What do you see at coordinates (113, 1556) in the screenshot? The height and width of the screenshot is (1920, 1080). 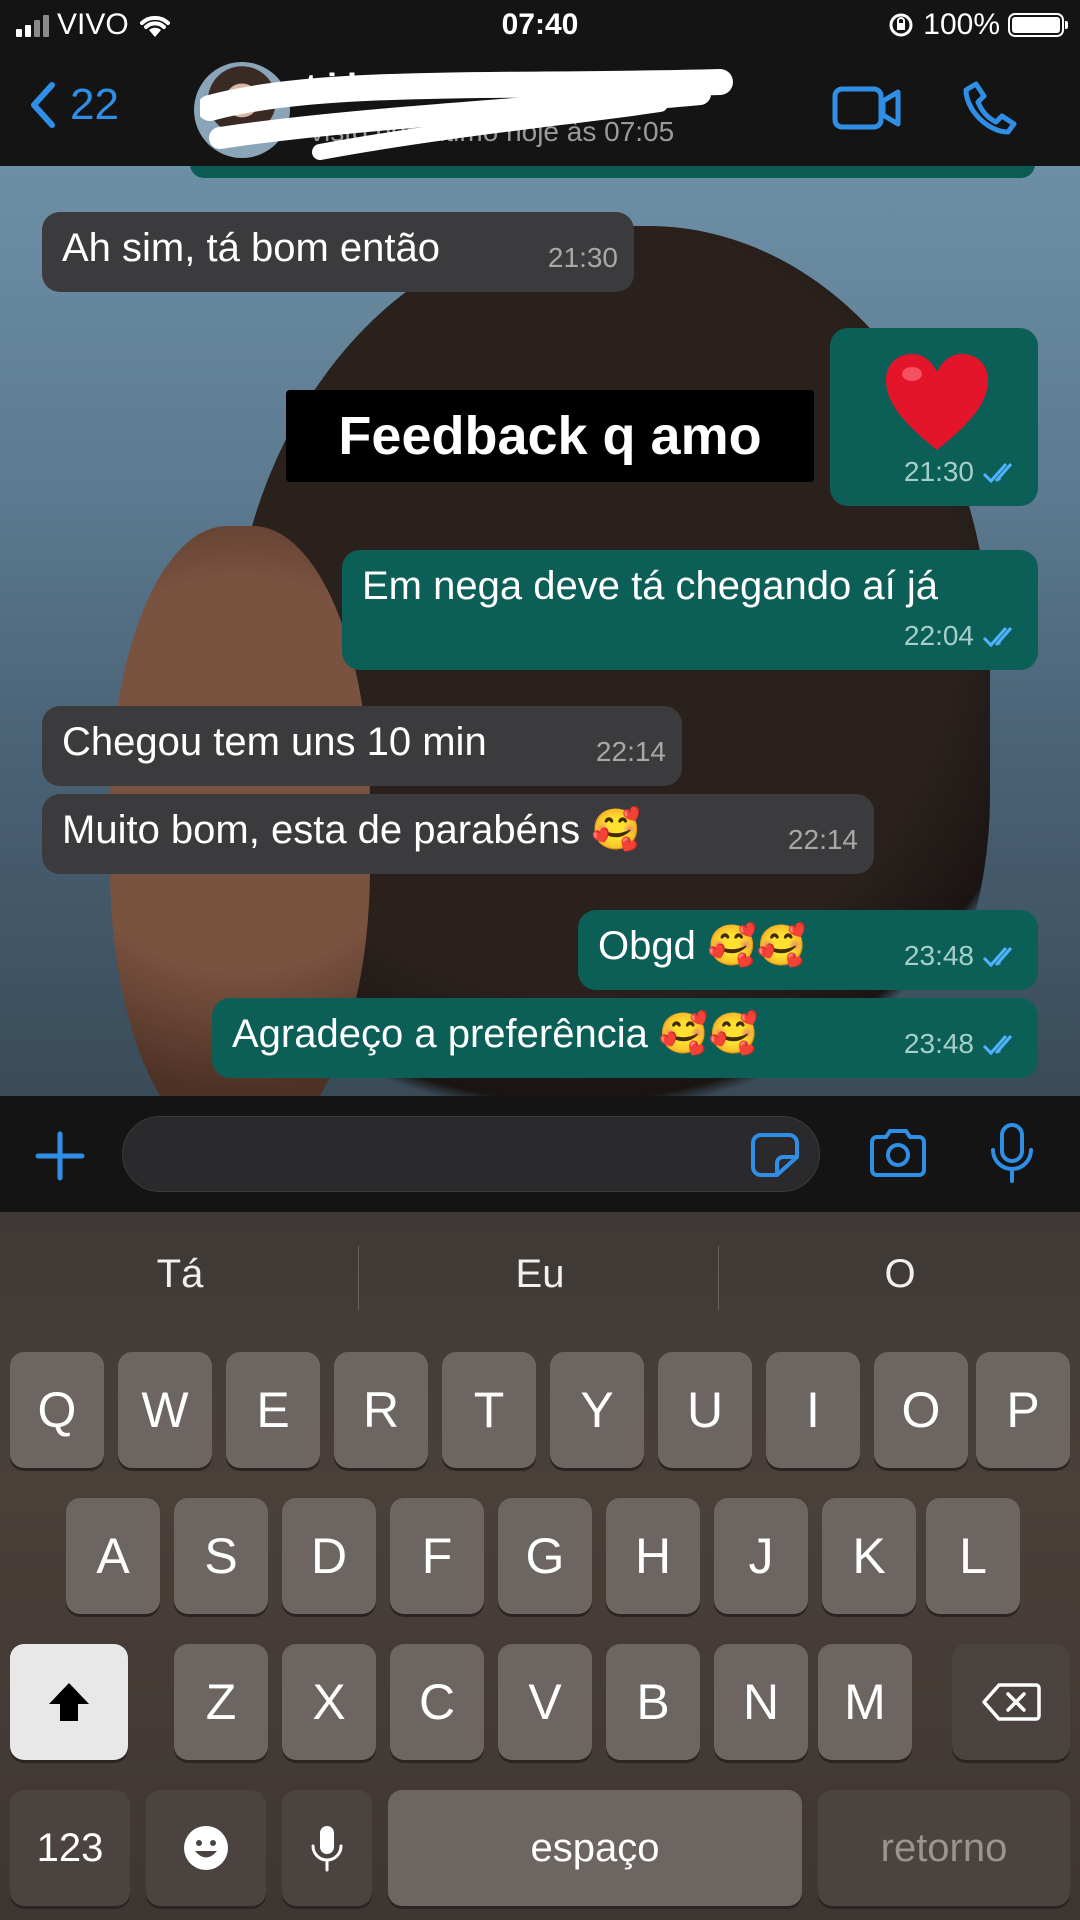 I see `key-a: A` at bounding box center [113, 1556].